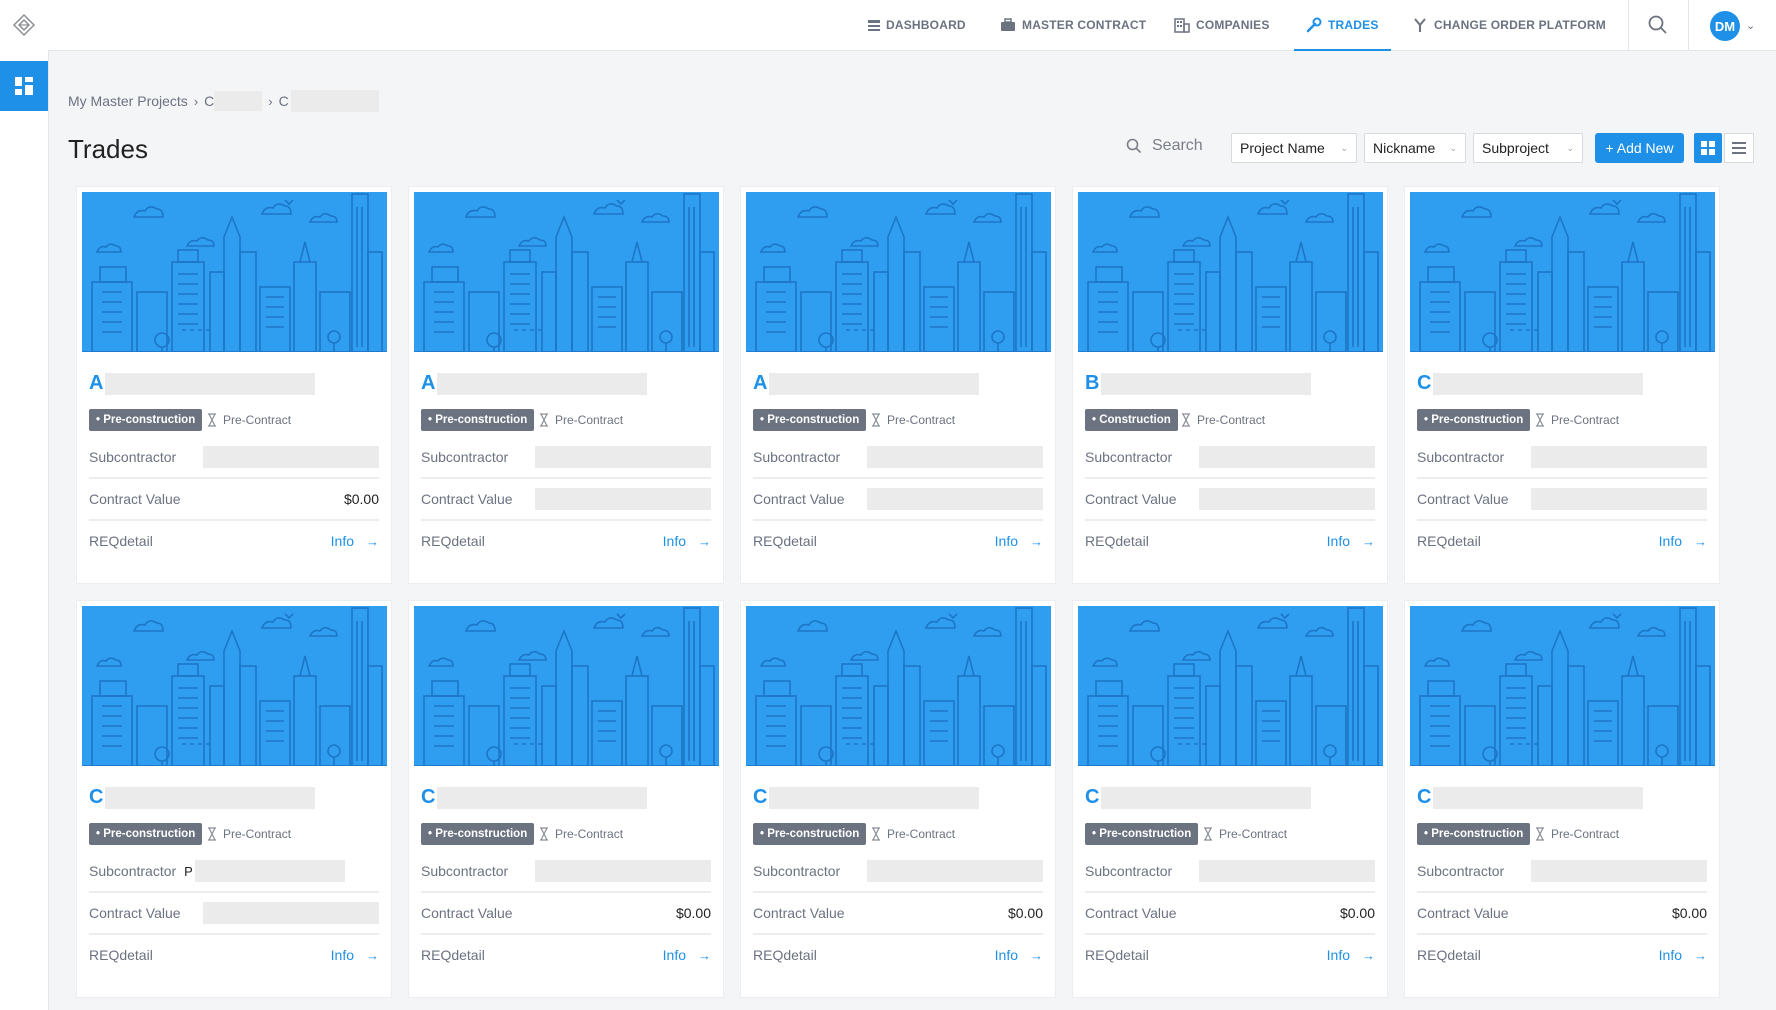  Describe the element at coordinates (24, 25) in the screenshot. I see `app-logo-icon` at that location.